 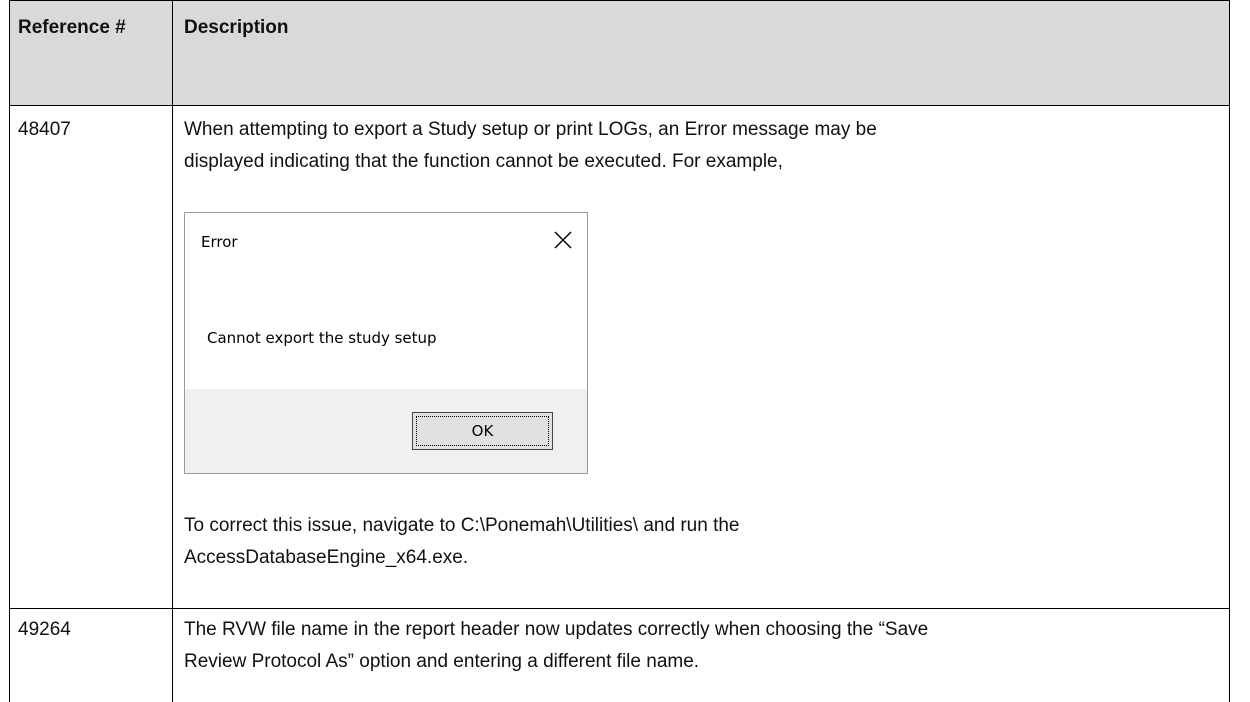 What do you see at coordinates (72, 27) in the screenshot?
I see `header-reference-label: Reference #` at bounding box center [72, 27].